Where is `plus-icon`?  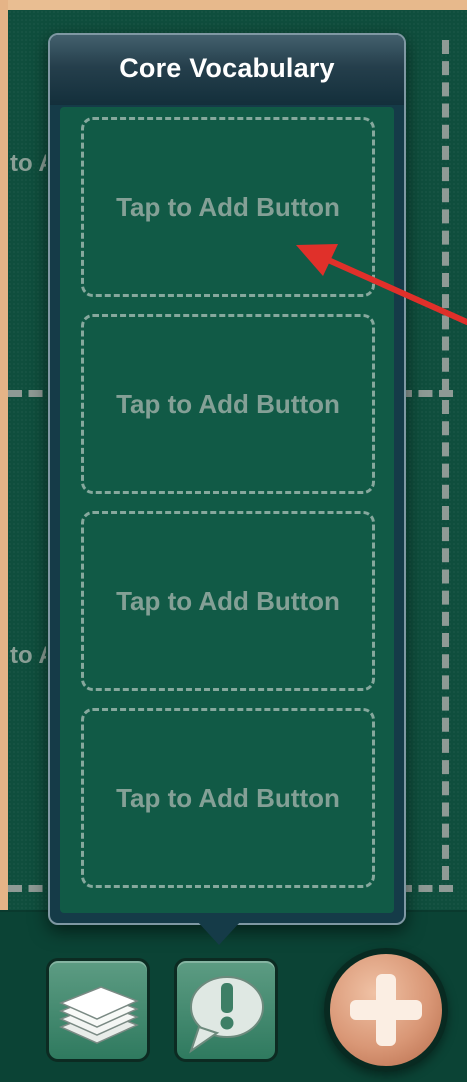
plus-icon is located at coordinates (386, 1010).